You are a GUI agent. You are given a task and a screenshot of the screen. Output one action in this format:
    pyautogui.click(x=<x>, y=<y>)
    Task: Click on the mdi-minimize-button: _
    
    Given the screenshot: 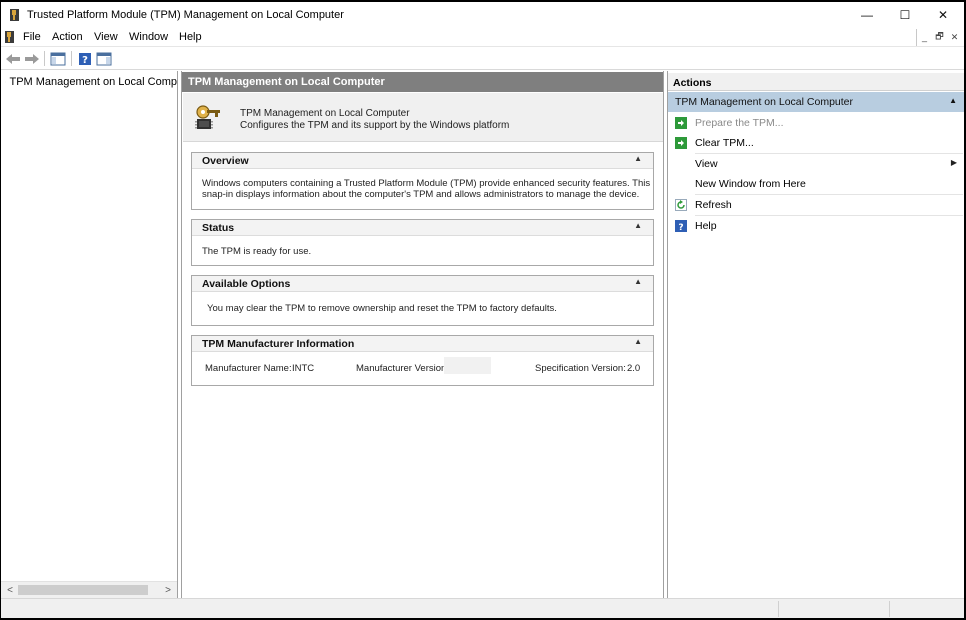 What is the action you would take?
    pyautogui.click(x=924, y=37)
    